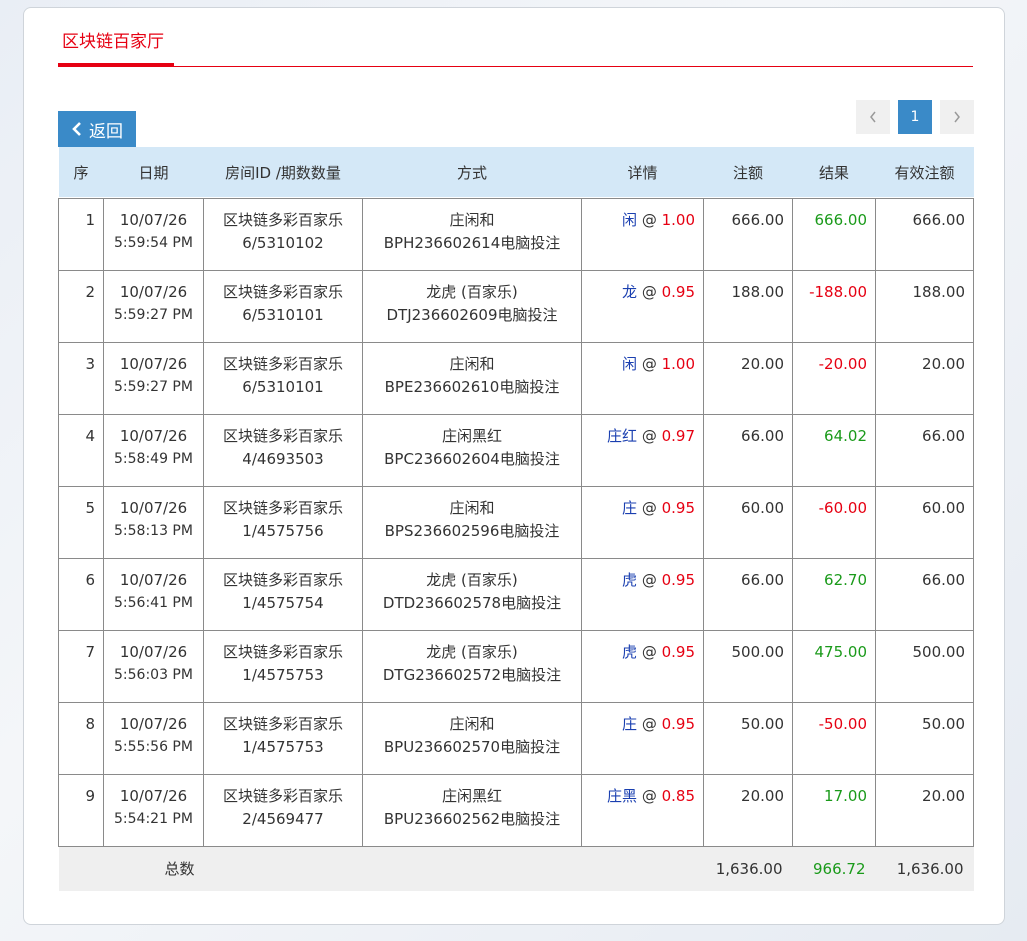 This screenshot has width=1027, height=941. I want to click on cell-effective: 500.00, so click(924, 666).